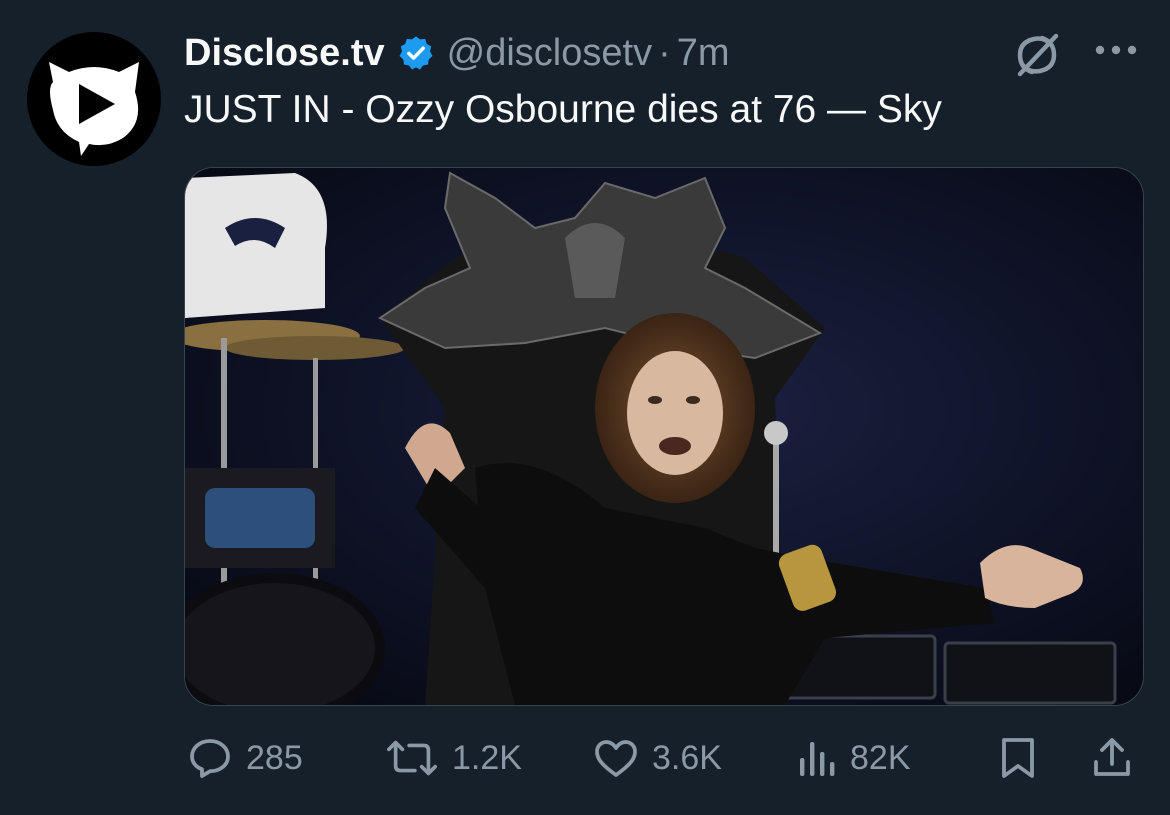 The width and height of the screenshot is (1170, 815). Describe the element at coordinates (817, 759) in the screenshot. I see `views-icon` at that location.